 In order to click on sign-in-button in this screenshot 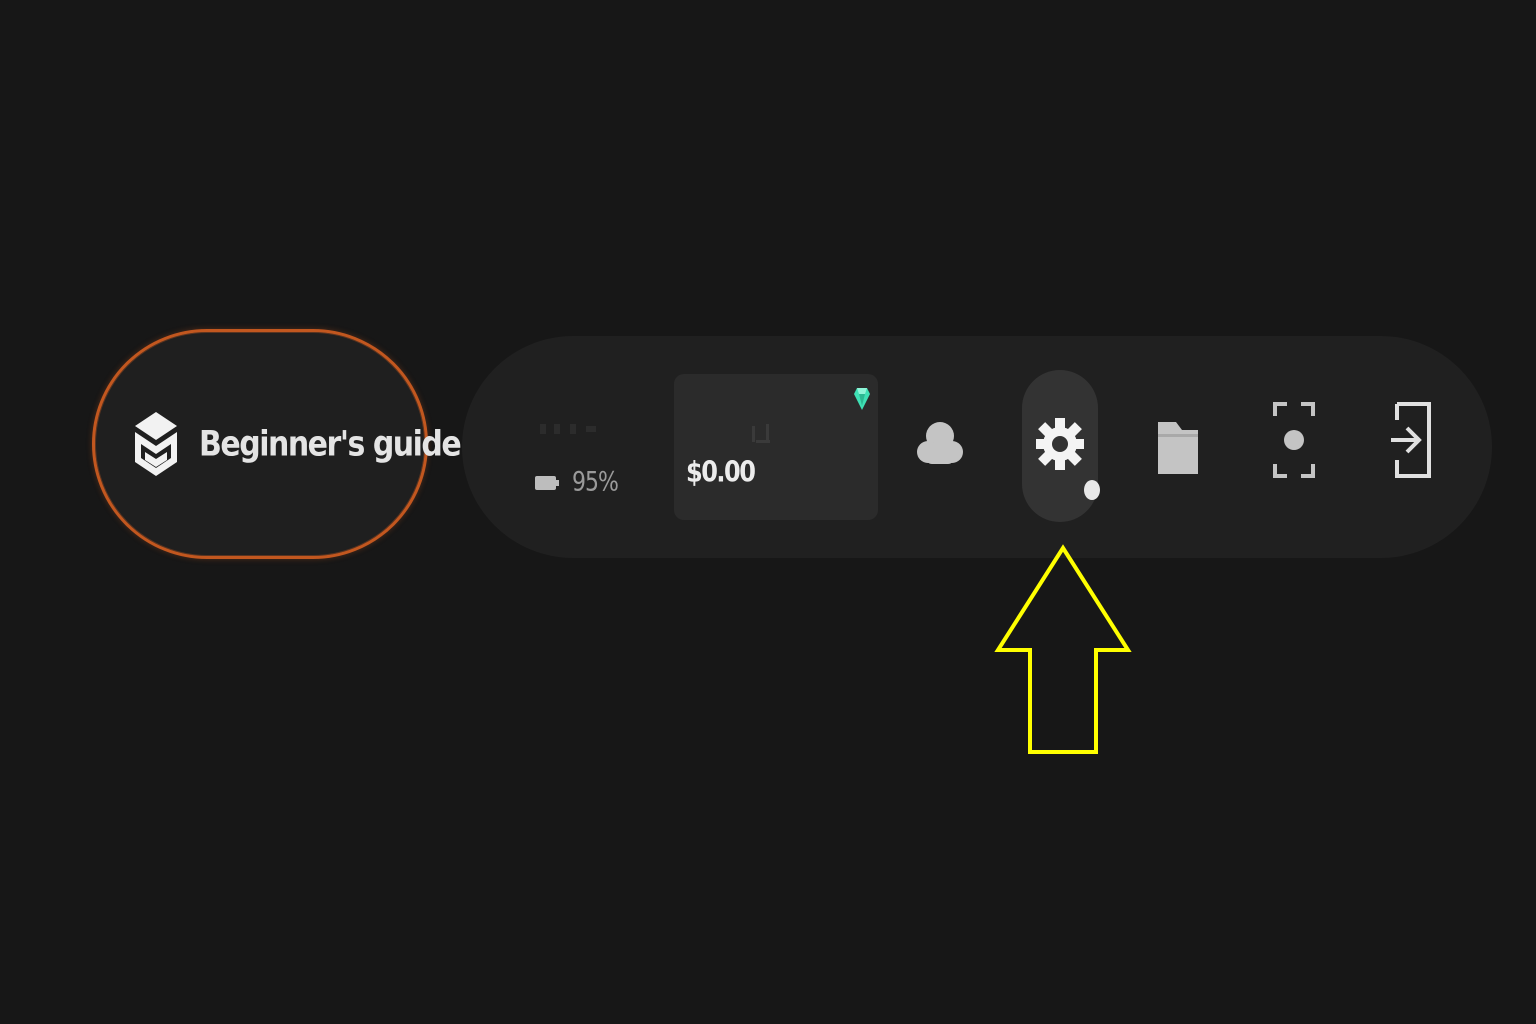, I will do `click(1410, 440)`.